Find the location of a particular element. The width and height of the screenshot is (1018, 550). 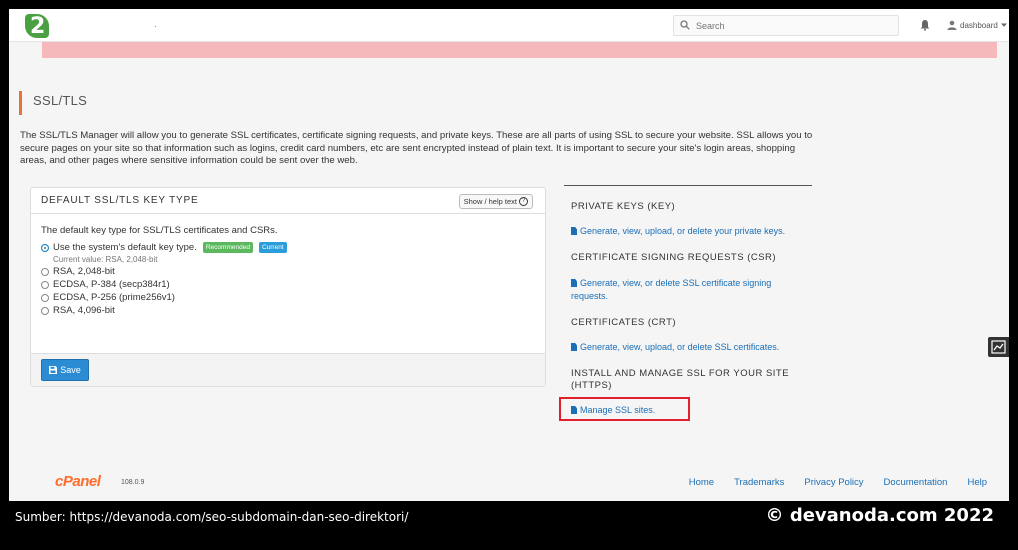

option-label: RSA, 4,096-bit is located at coordinates (84, 310).